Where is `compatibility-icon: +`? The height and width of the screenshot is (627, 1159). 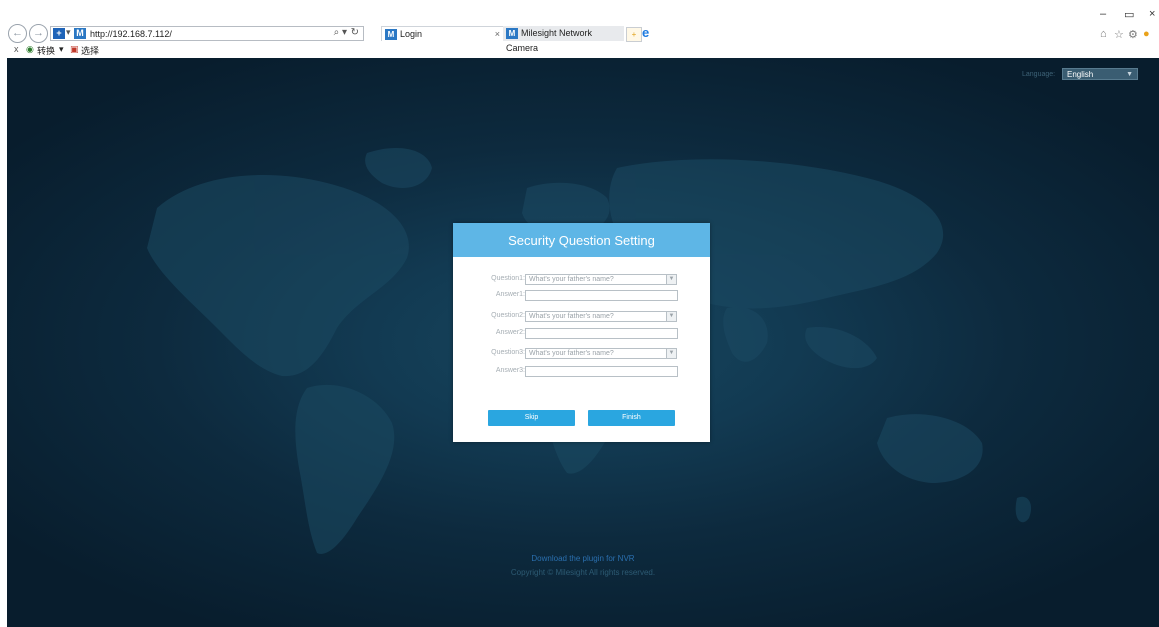
compatibility-icon: + is located at coordinates (59, 33).